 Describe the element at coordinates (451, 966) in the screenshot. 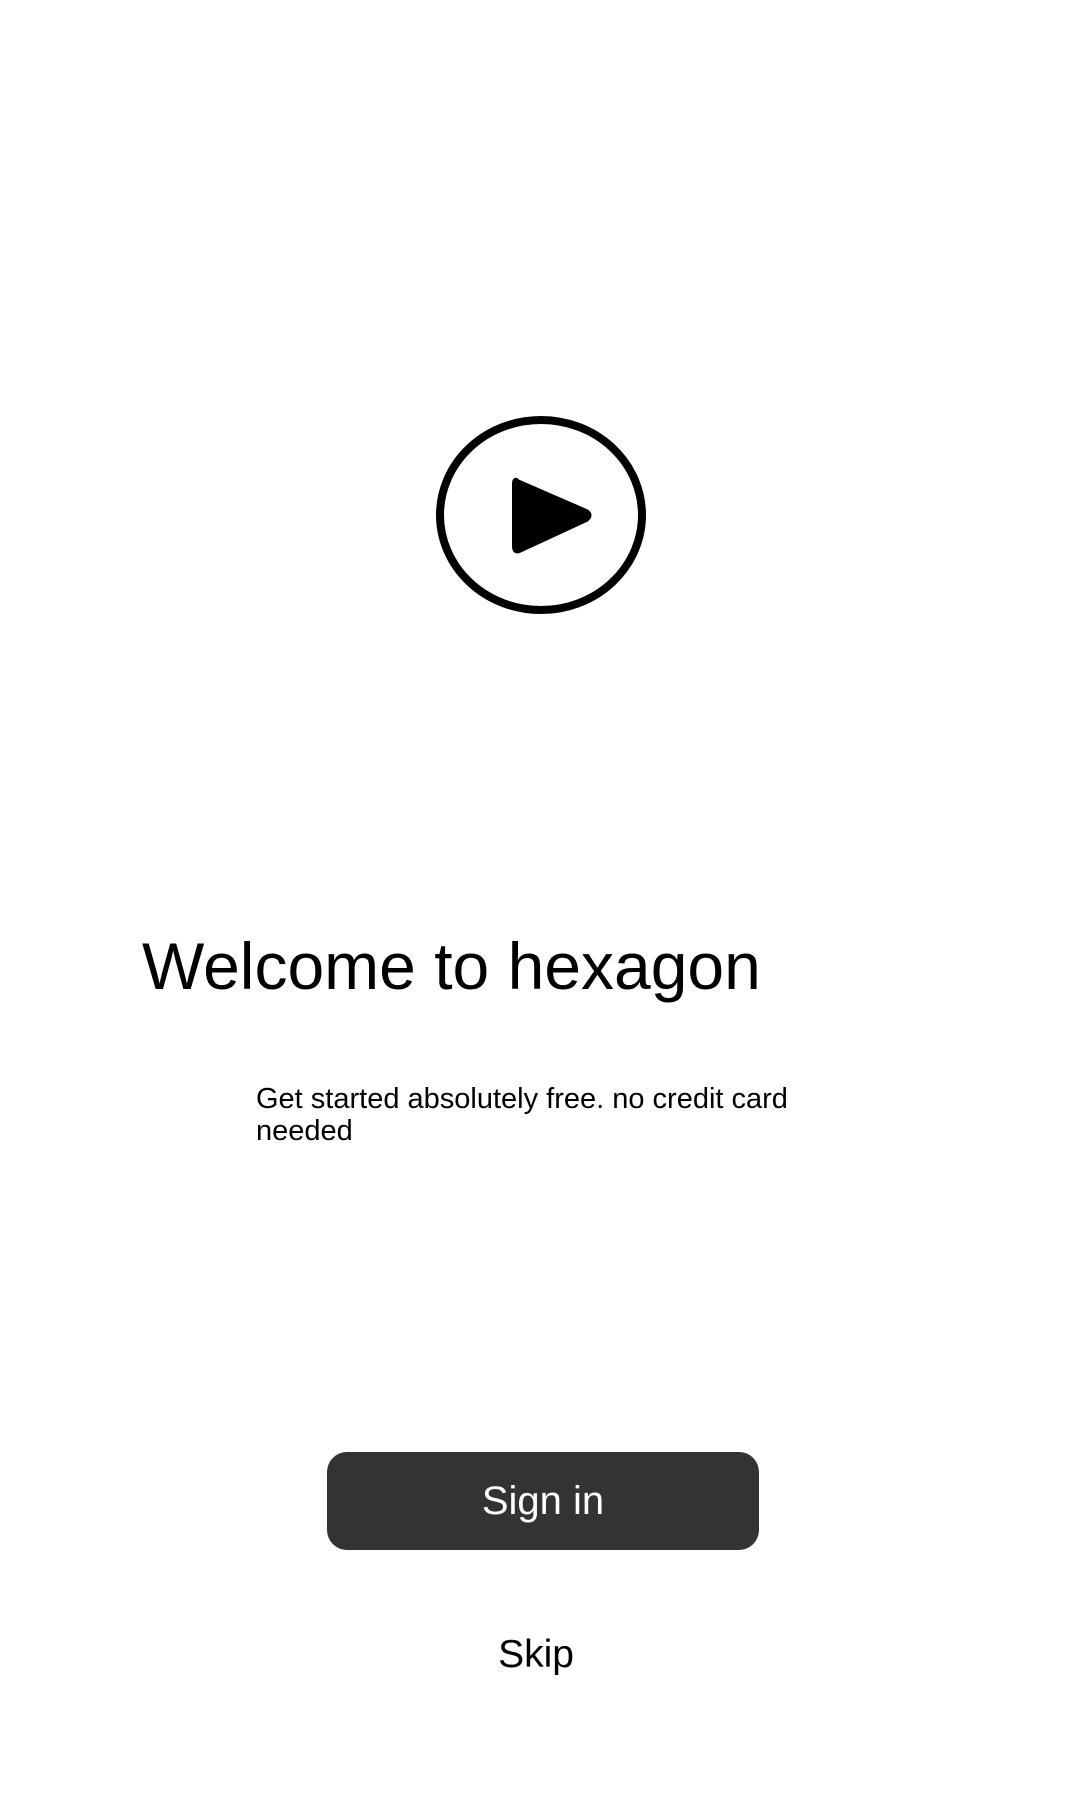

I see `page-title: Welcome to hexagon` at that location.